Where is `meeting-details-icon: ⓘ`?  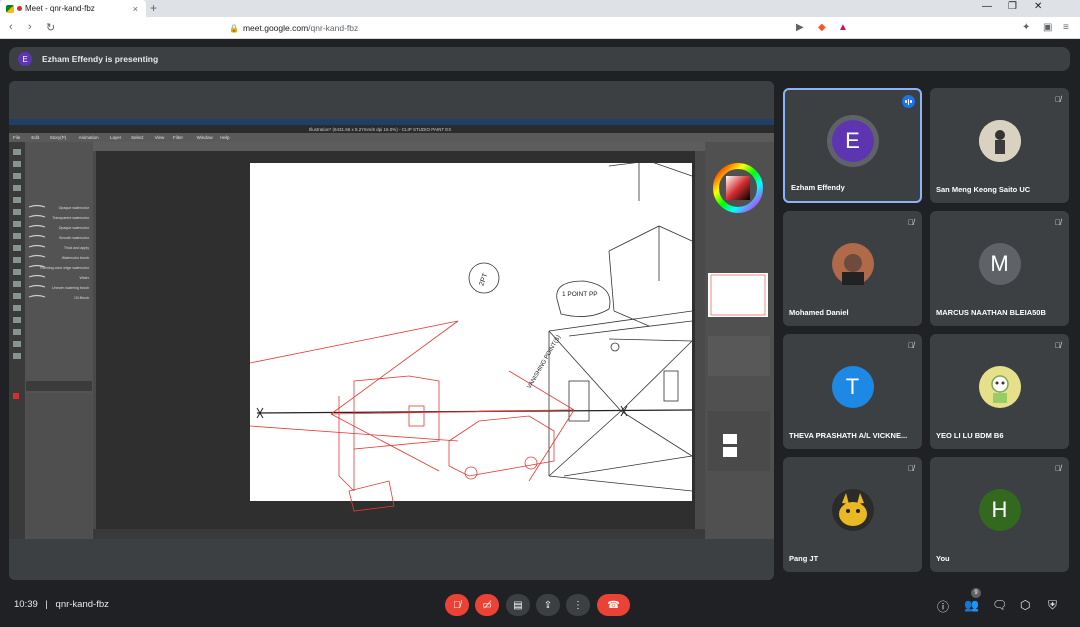
meeting-details-icon: ⓘ is located at coordinates (943, 606).